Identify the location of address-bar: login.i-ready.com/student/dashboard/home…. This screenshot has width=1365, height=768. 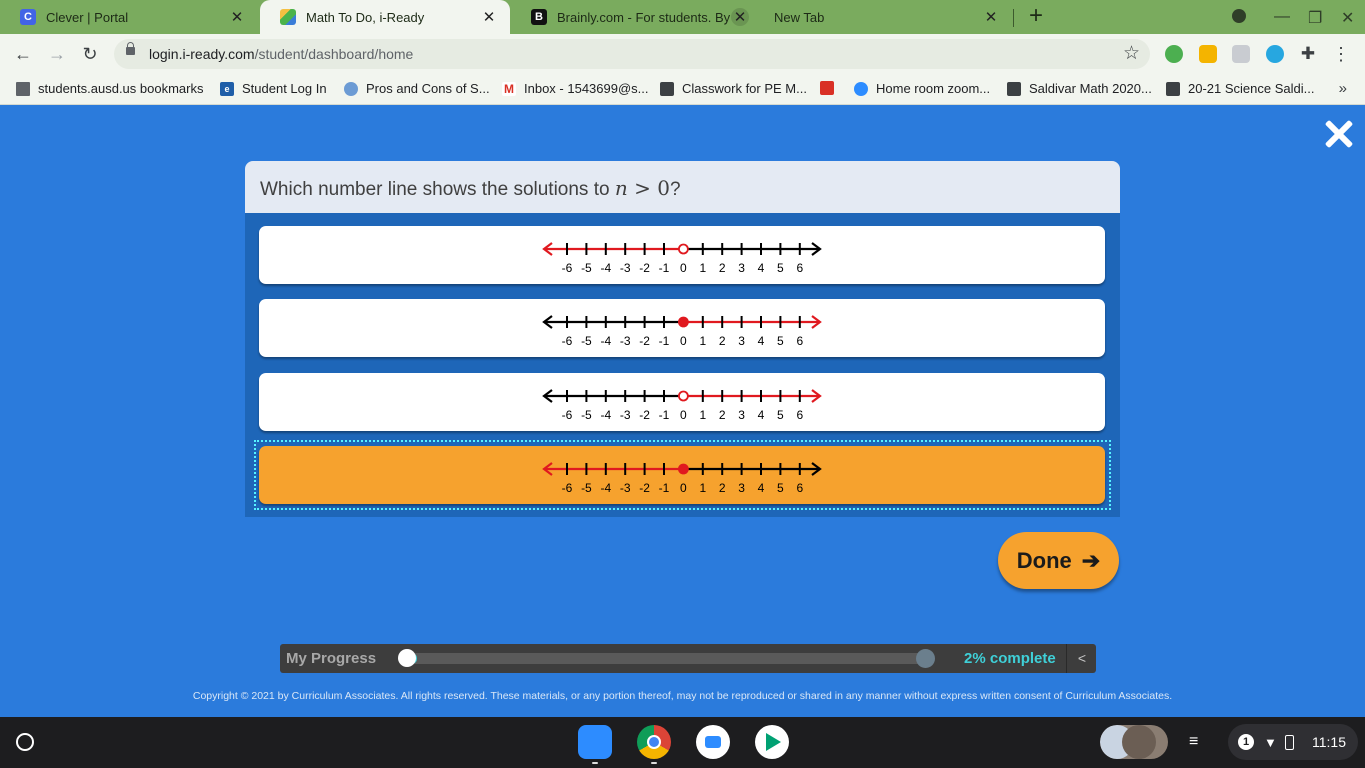
(632, 54).